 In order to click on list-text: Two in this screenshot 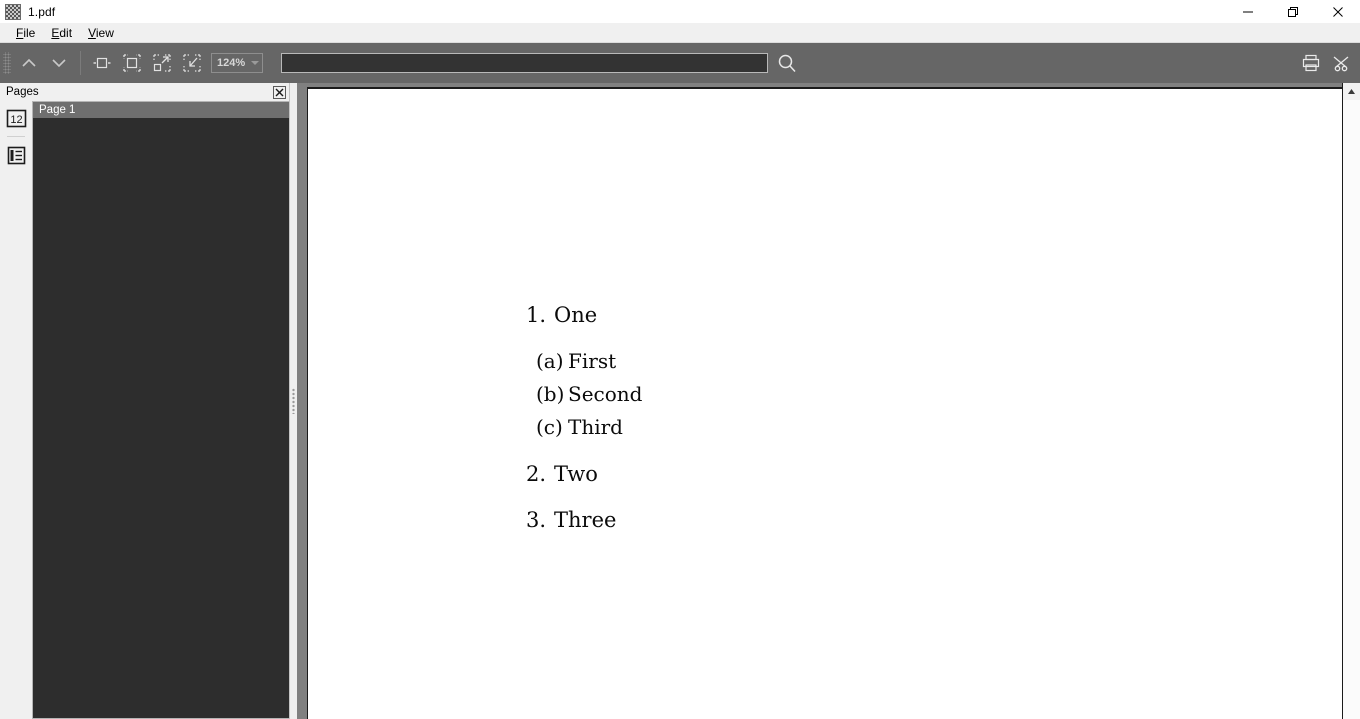, I will do `click(576, 474)`.